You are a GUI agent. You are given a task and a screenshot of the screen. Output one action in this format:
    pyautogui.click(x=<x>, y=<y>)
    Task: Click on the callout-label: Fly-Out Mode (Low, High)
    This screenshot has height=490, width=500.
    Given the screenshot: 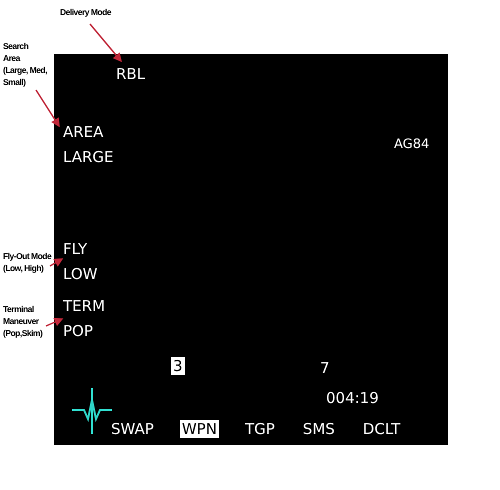 What is the action you would take?
    pyautogui.click(x=27, y=262)
    